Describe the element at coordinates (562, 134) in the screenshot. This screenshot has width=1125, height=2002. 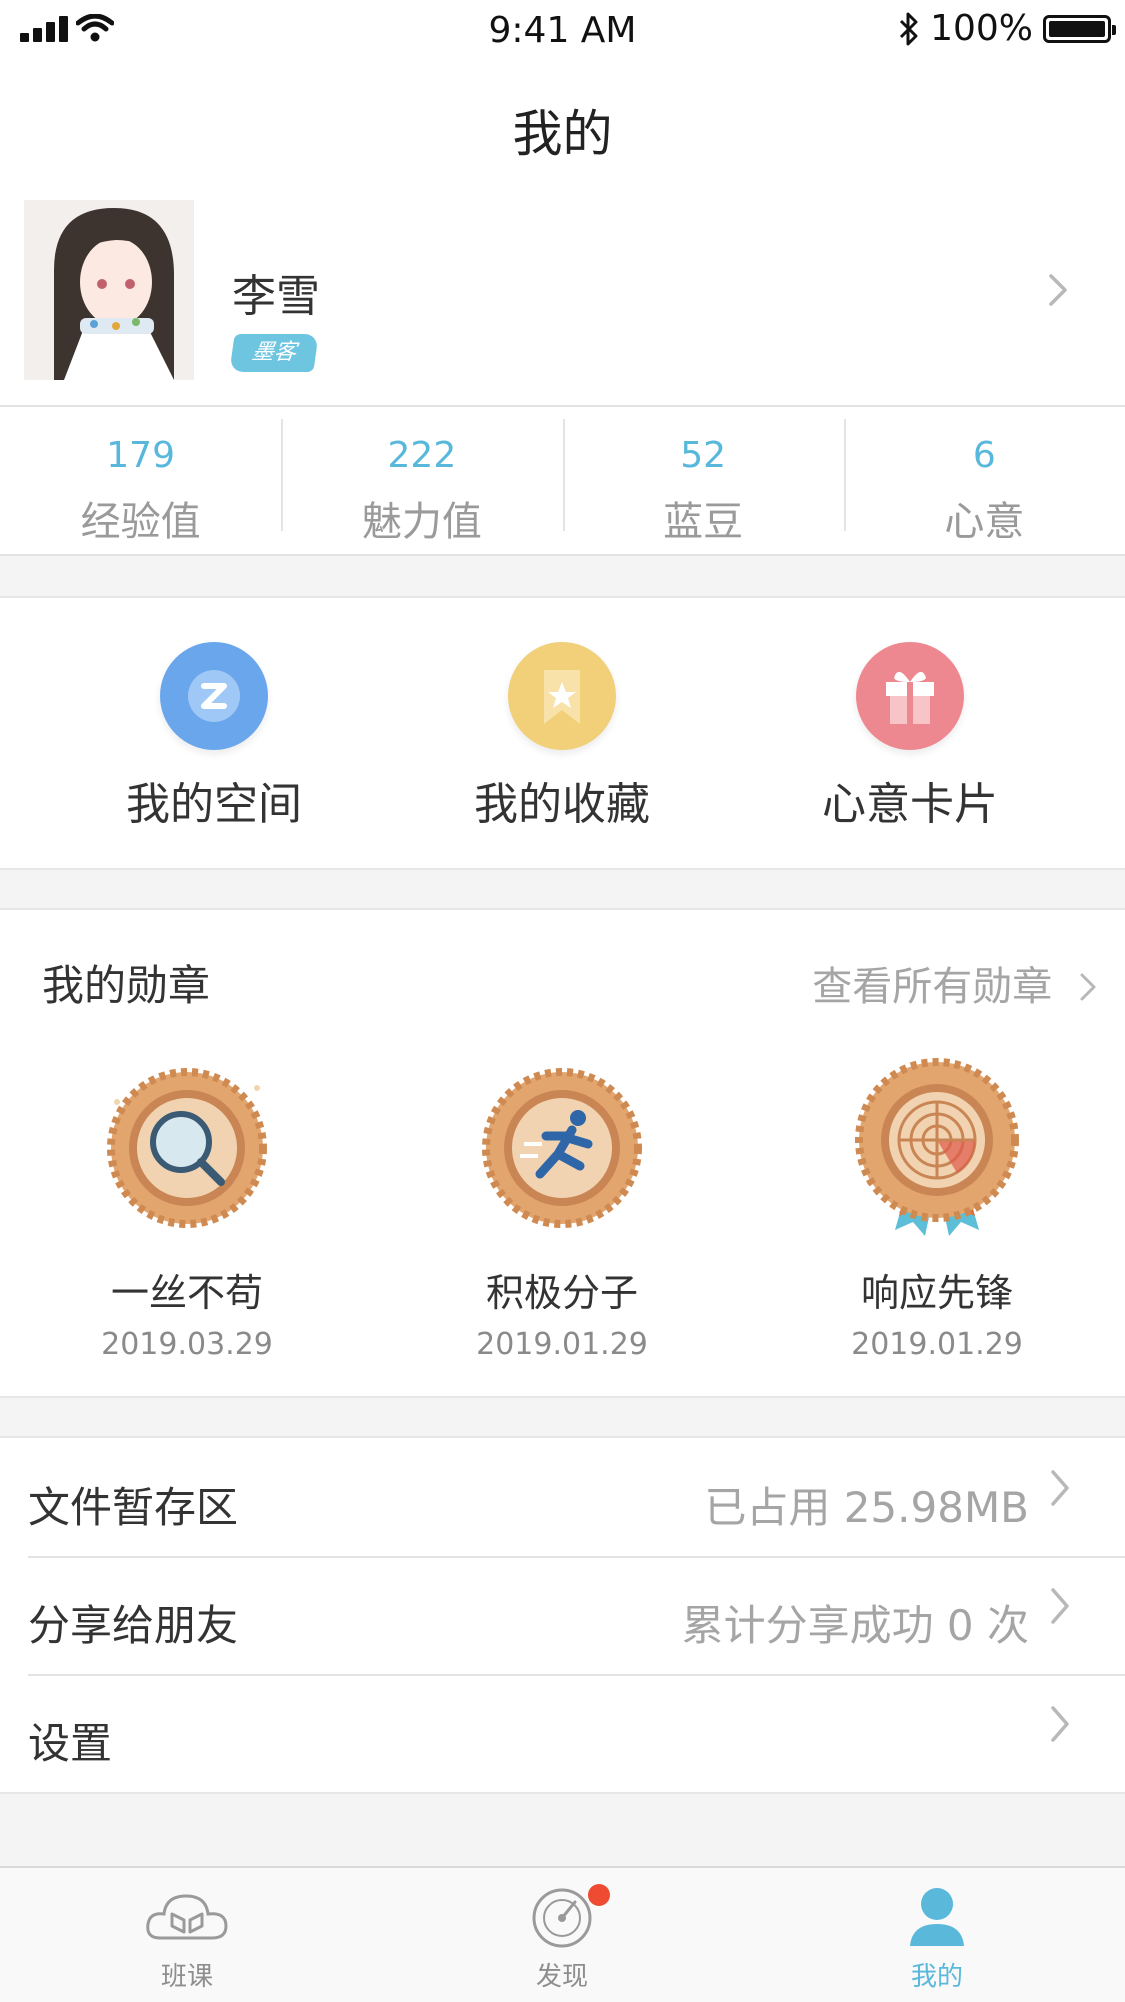
I see `page-title: 我的` at that location.